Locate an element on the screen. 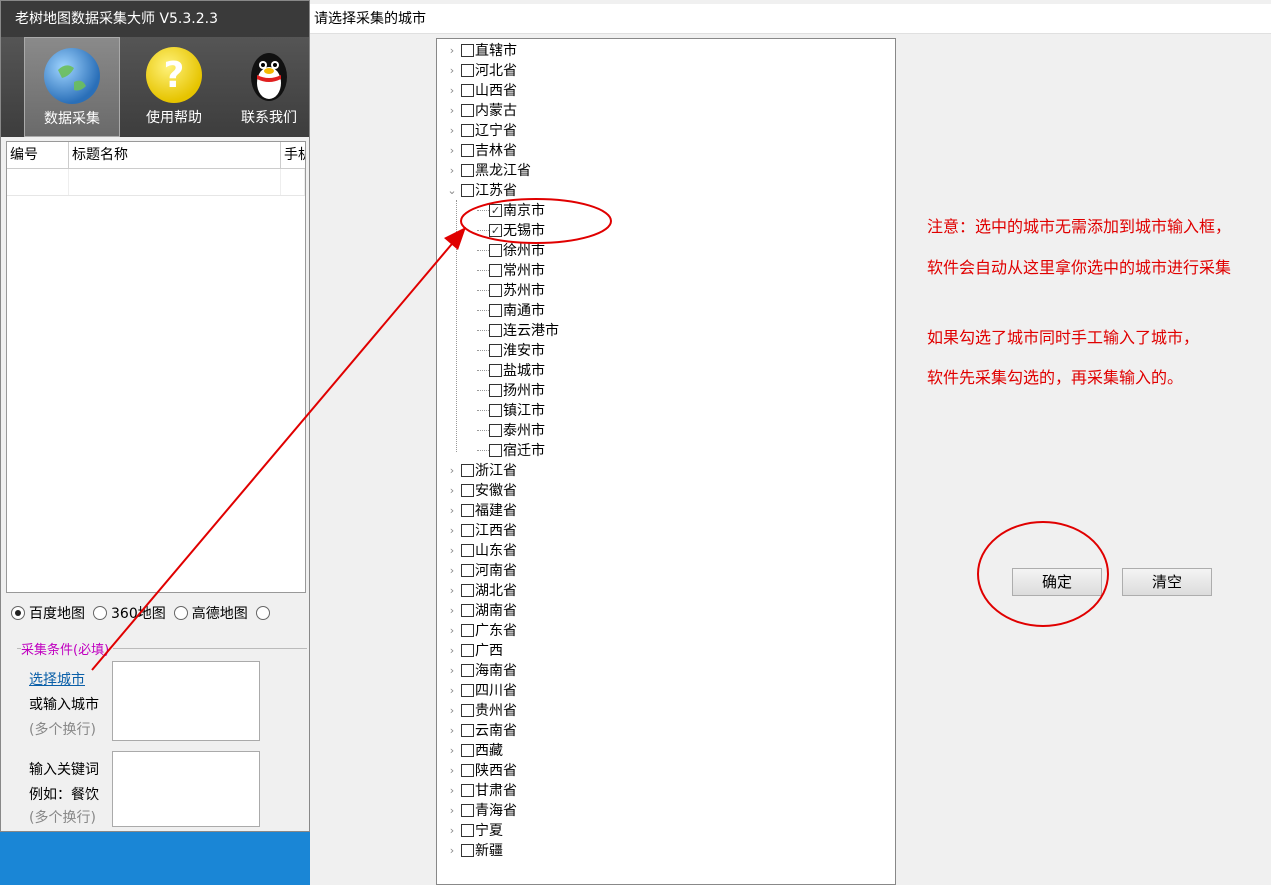 The image size is (1271, 885). annotation-ellipse-ok is located at coordinates (1043, 574).